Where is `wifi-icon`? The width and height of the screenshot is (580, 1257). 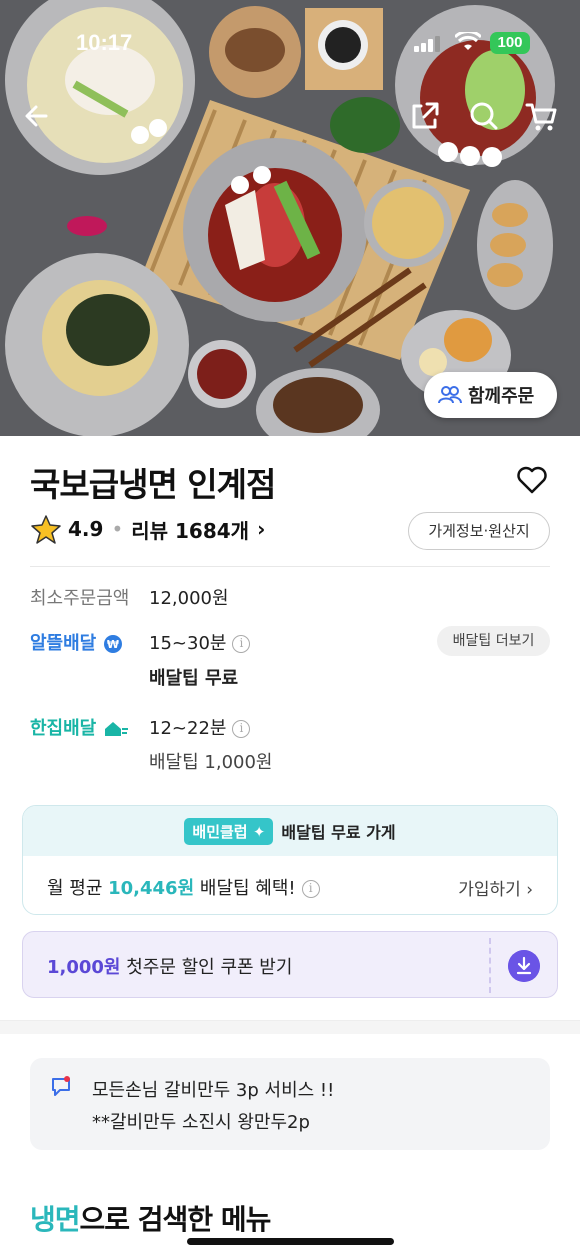
wifi-icon is located at coordinates (468, 41).